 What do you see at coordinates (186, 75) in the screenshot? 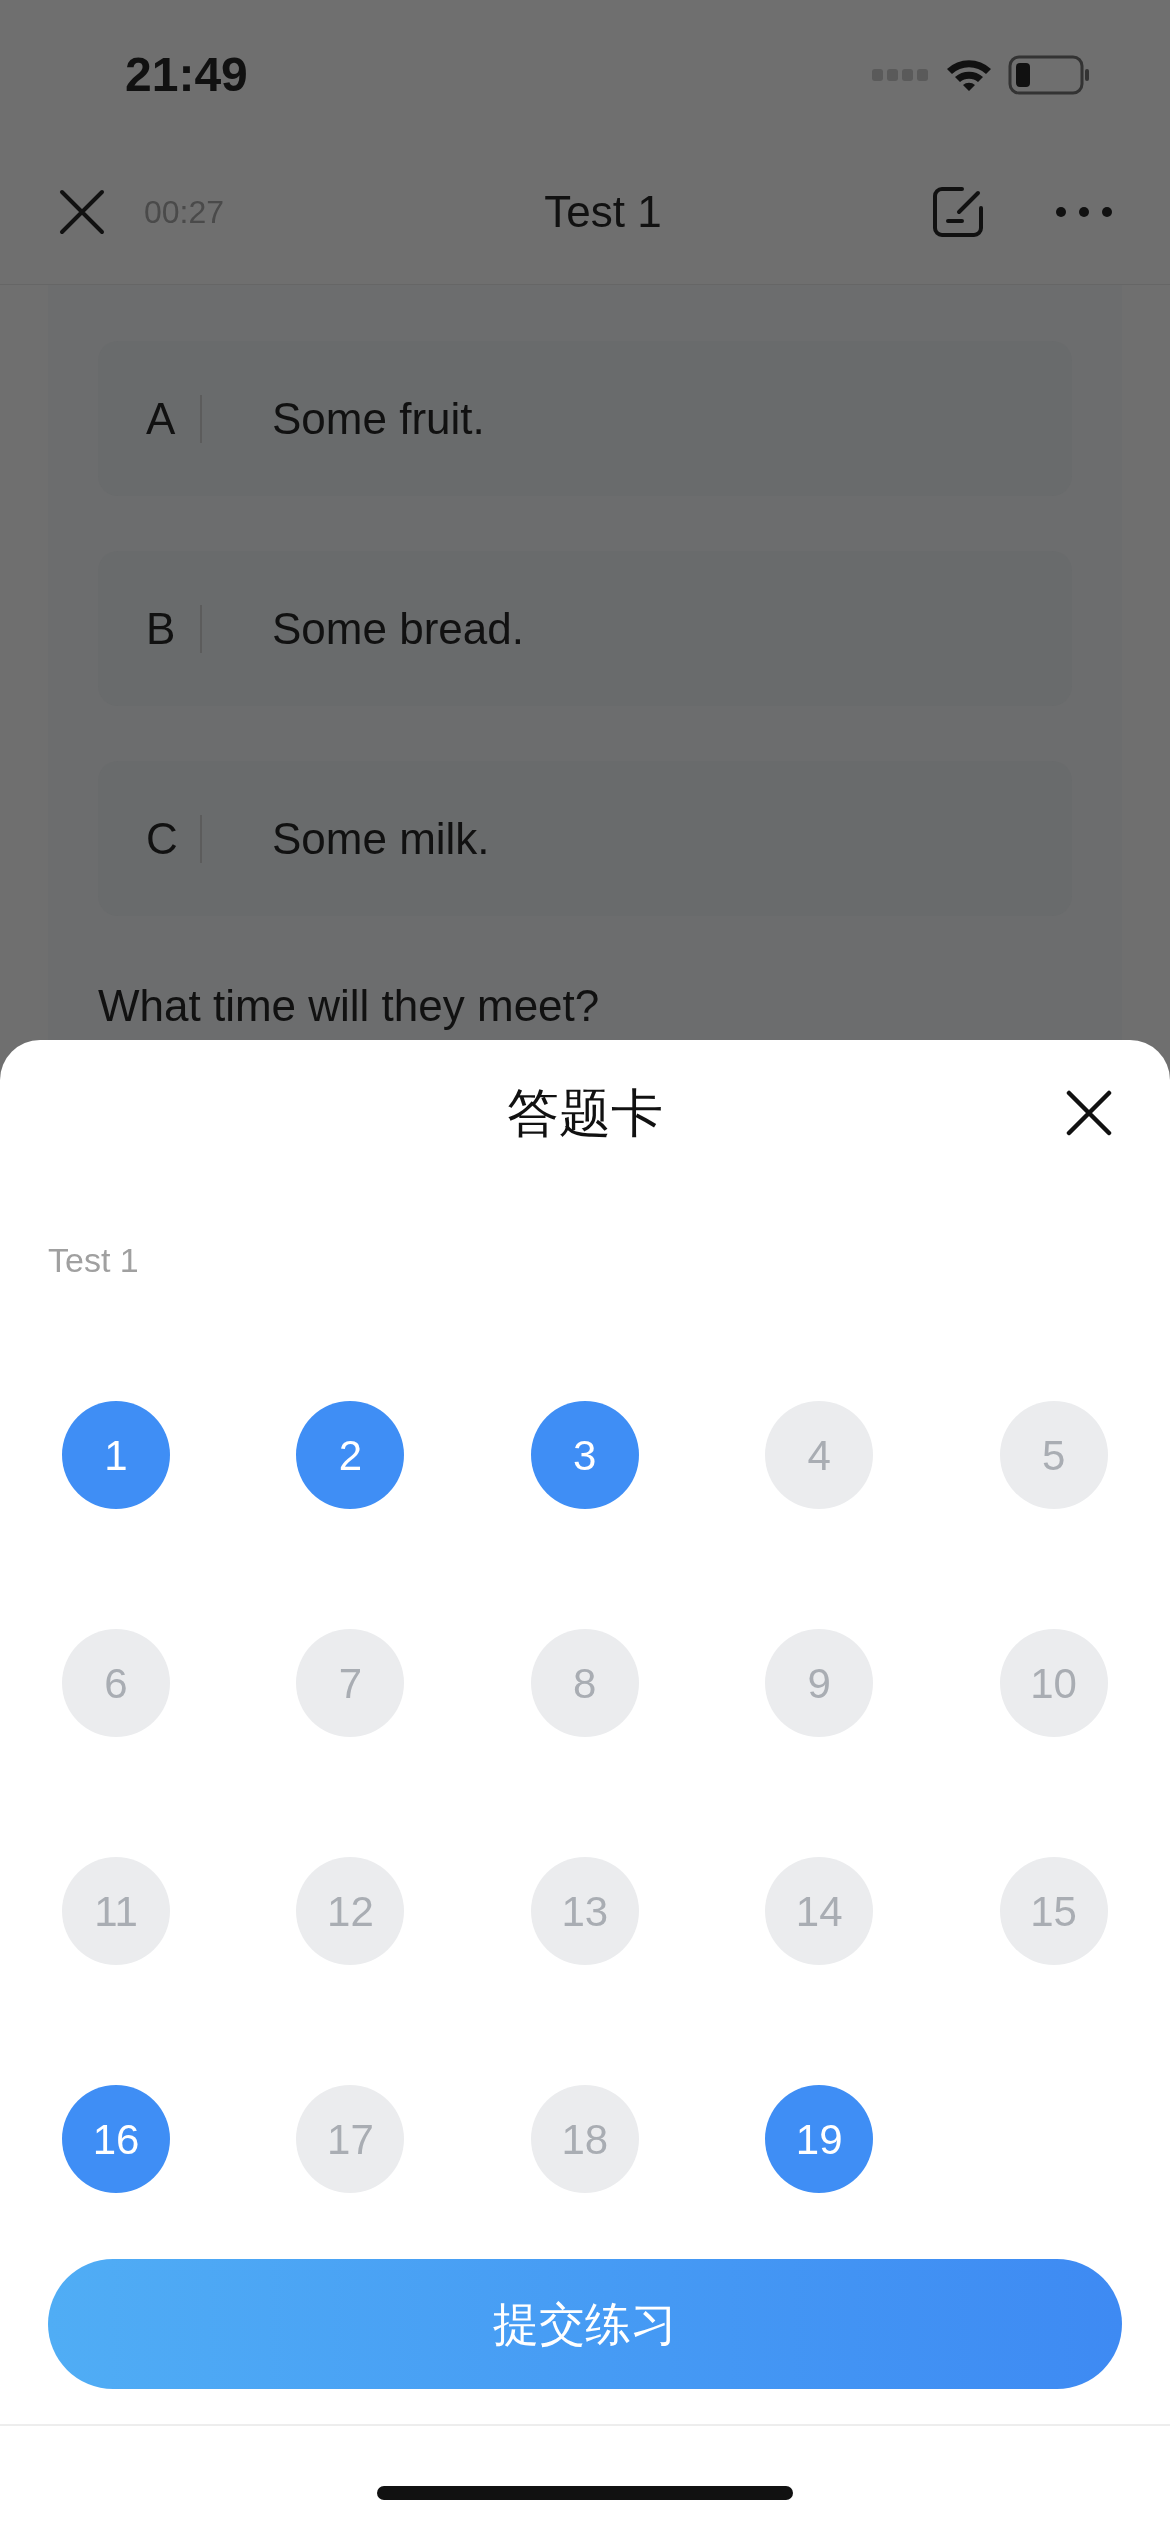
I see `status-time: 21:49` at bounding box center [186, 75].